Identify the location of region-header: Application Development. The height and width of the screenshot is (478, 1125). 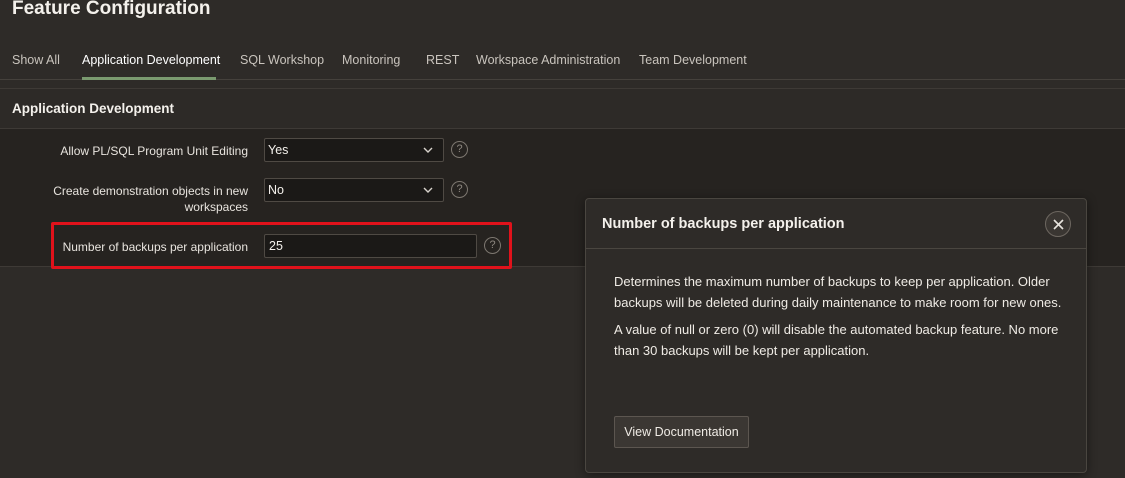
(562, 109).